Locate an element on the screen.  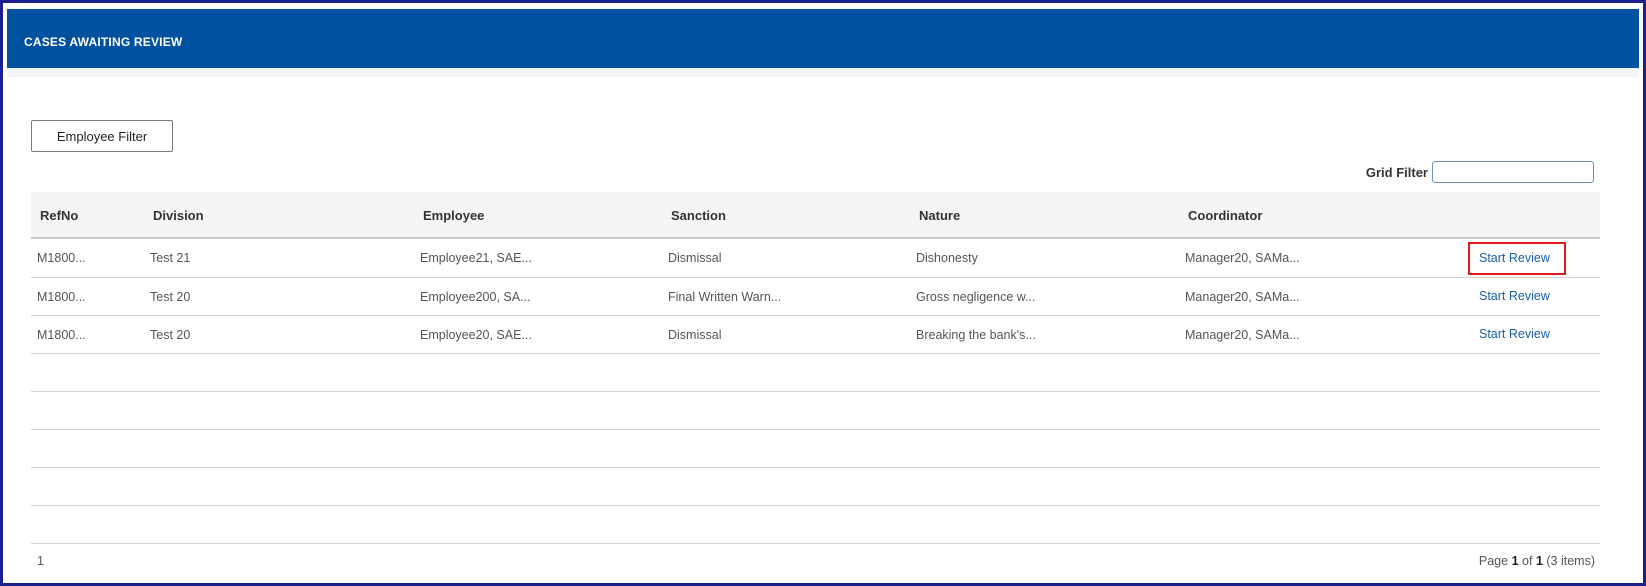
column-header-employee: Employee is located at coordinates (533, 215).